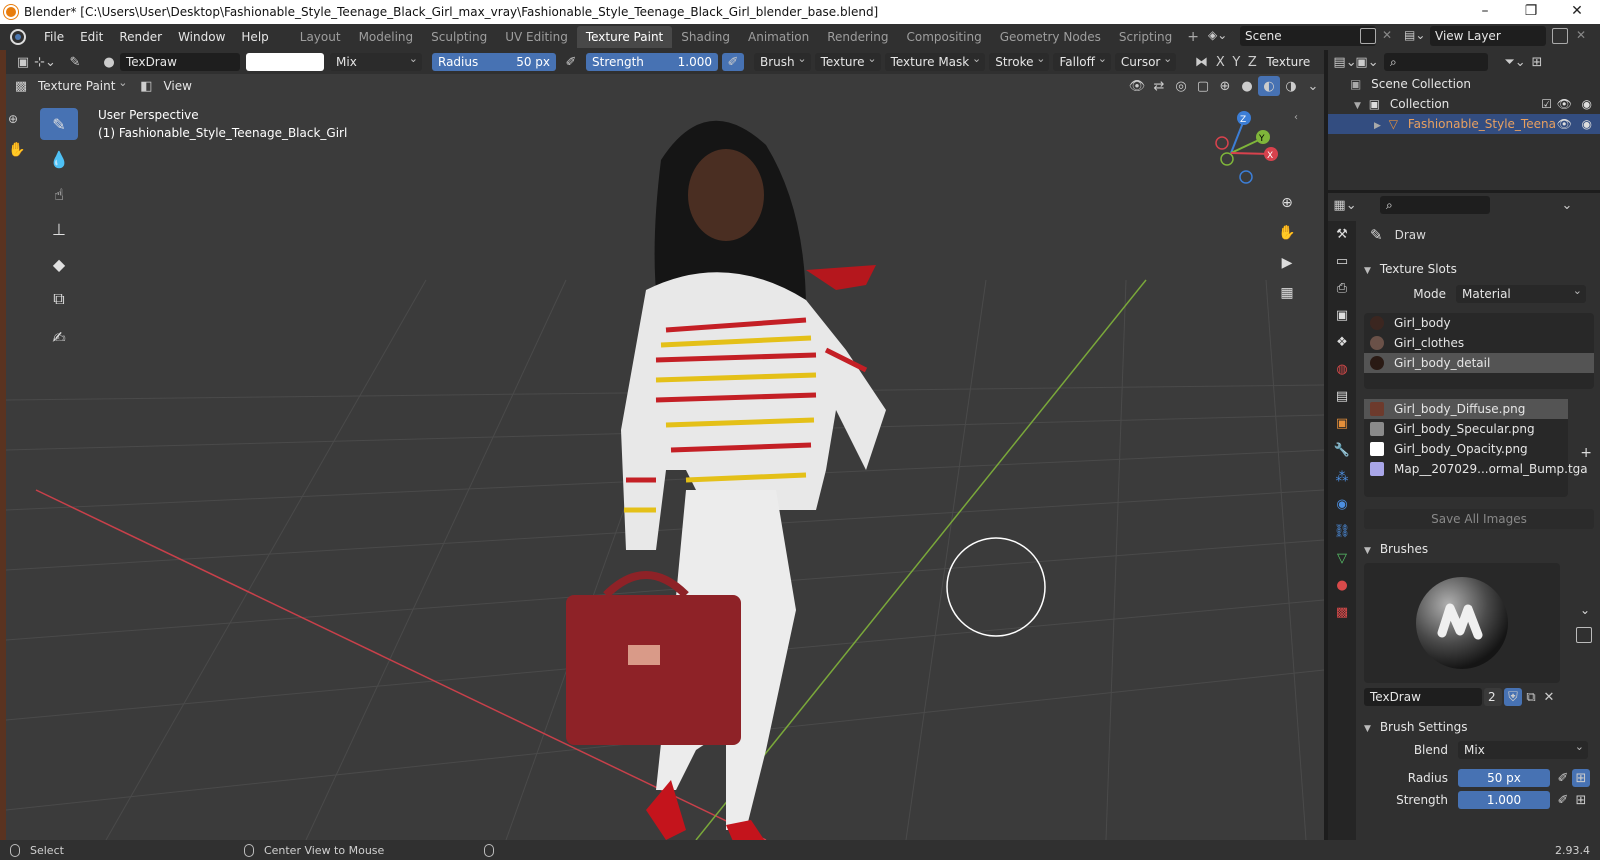  Describe the element at coordinates (1344, 205) in the screenshot. I see `properties-editor-icon: ▦⌄` at that location.